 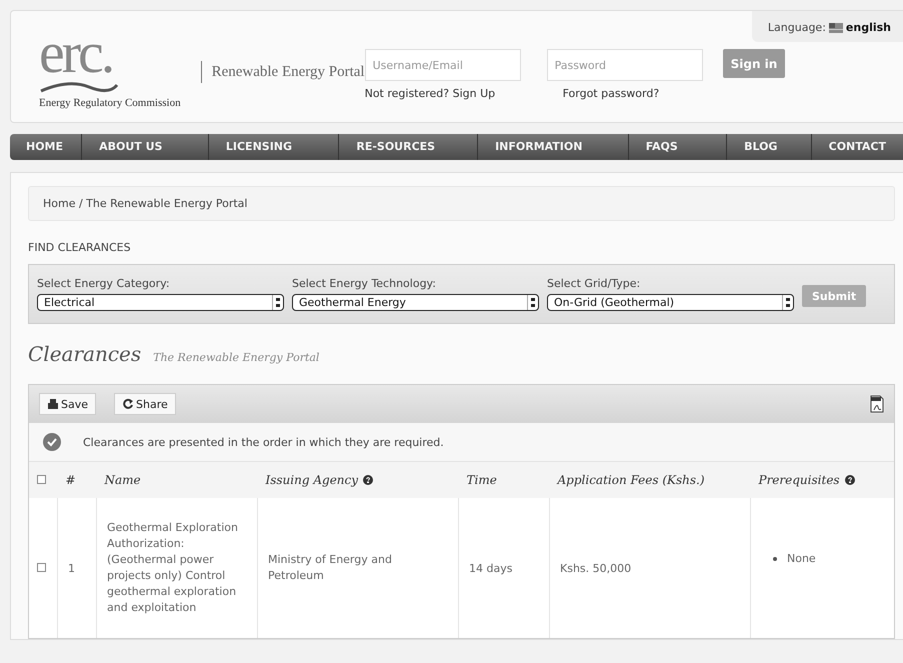 I want to click on nav-item: INFORMATION, so click(x=553, y=147).